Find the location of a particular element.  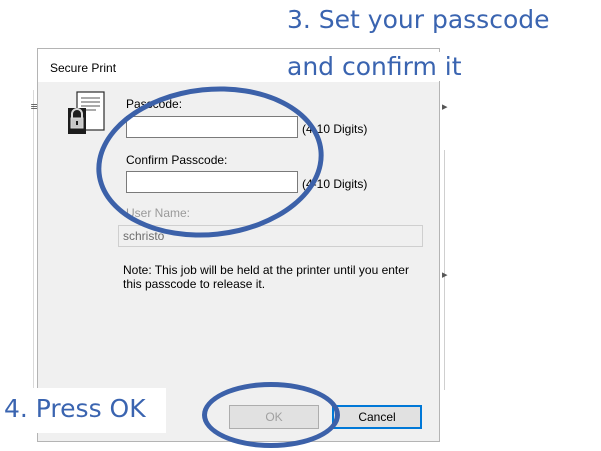

highlight-ring-ok-button is located at coordinates (271, 415).